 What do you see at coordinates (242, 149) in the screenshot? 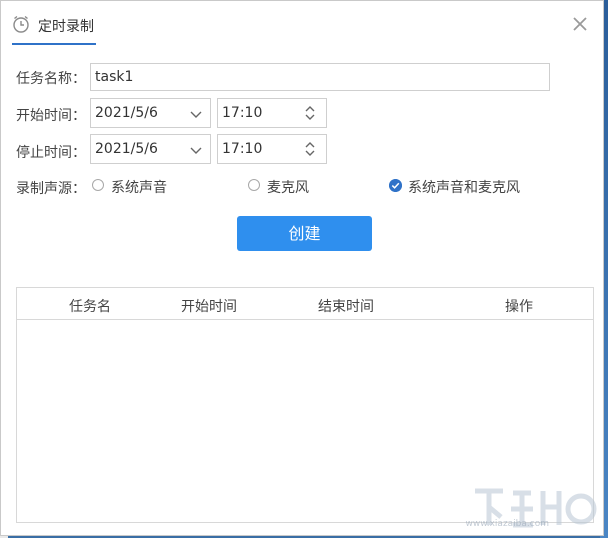
I see `stop-time-value: 17:10` at bounding box center [242, 149].